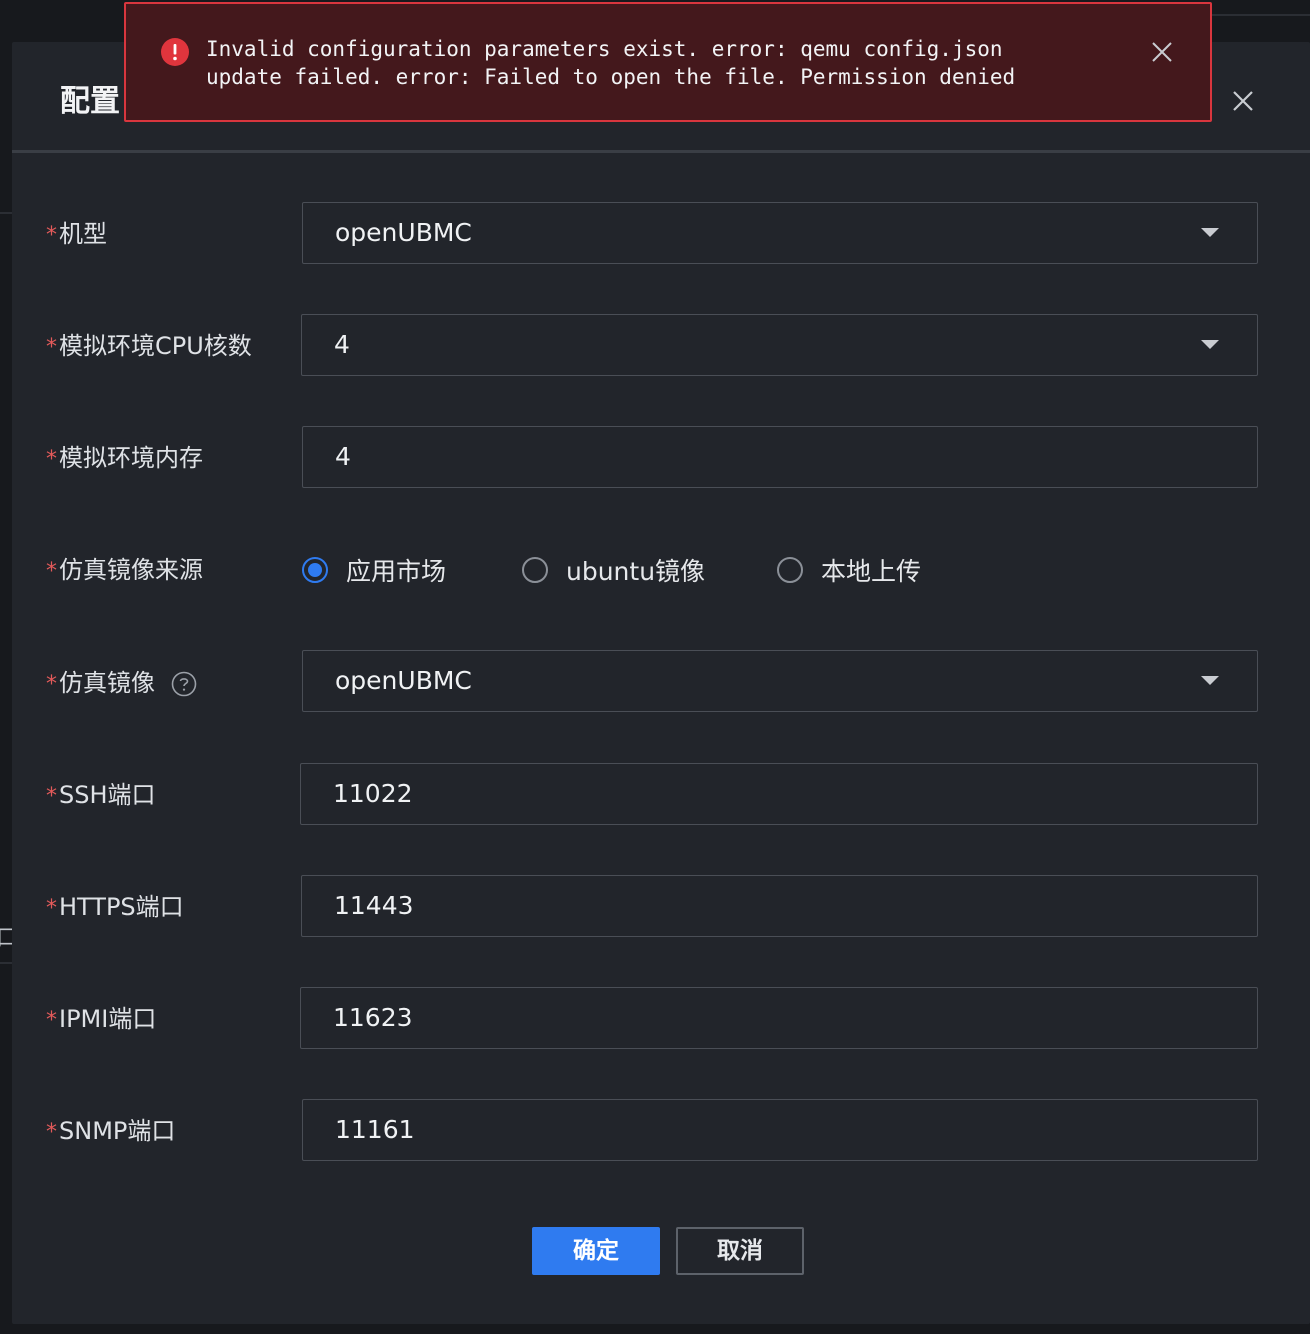 The image size is (1310, 1334). I want to click on image-select: openUBMC, so click(780, 681).